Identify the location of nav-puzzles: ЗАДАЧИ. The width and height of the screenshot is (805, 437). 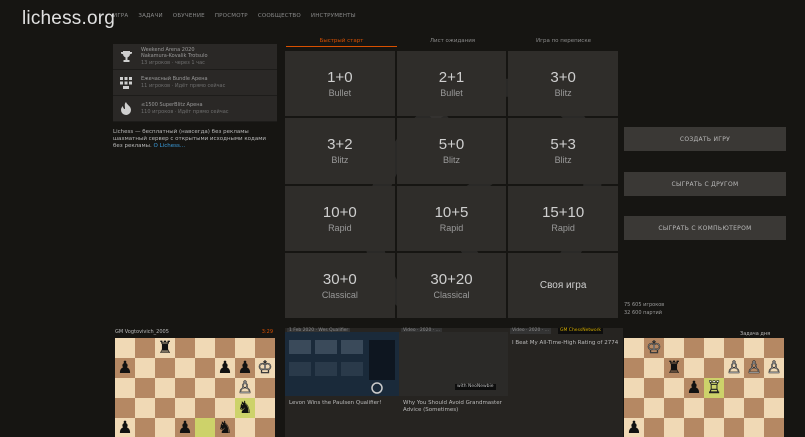
(150, 16).